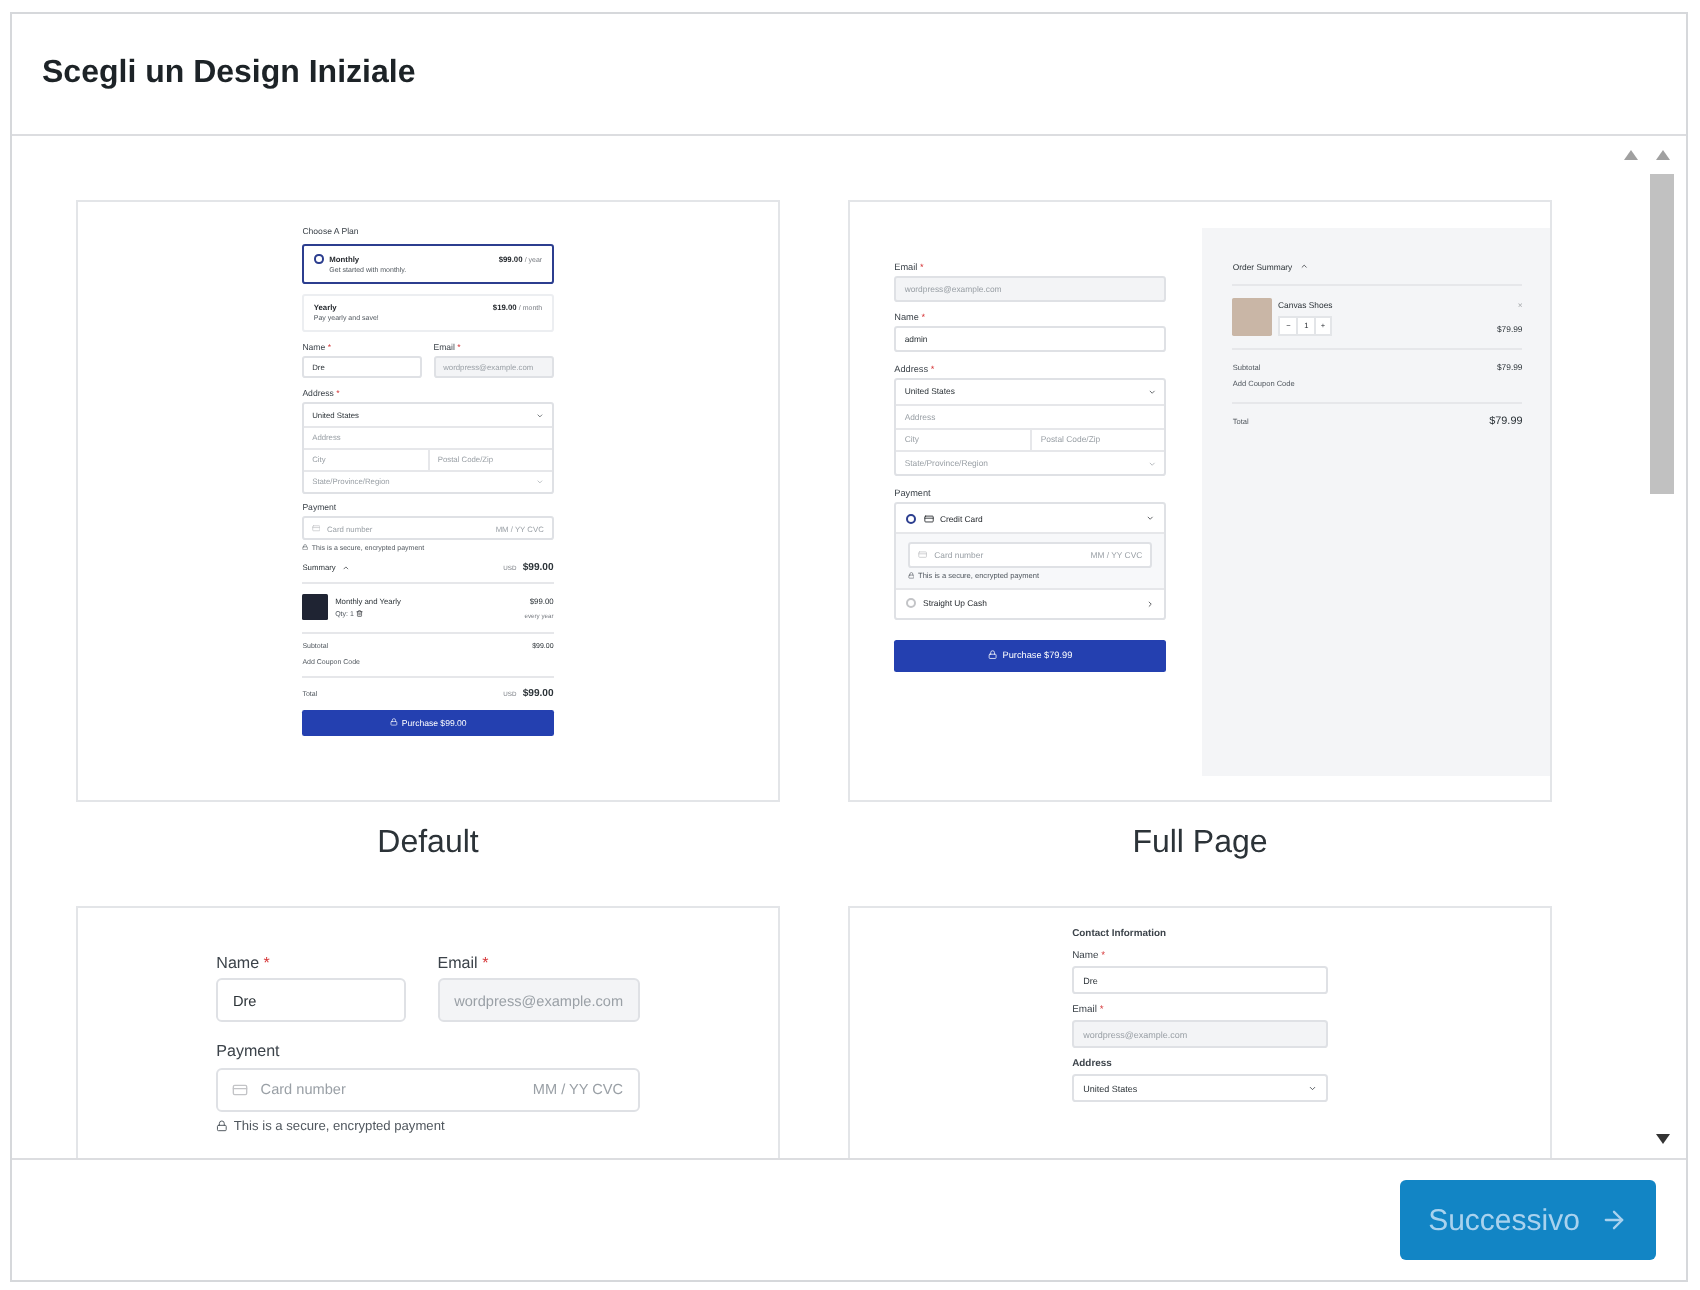  Describe the element at coordinates (249, 1051) in the screenshot. I see `field-label: Payment` at that location.